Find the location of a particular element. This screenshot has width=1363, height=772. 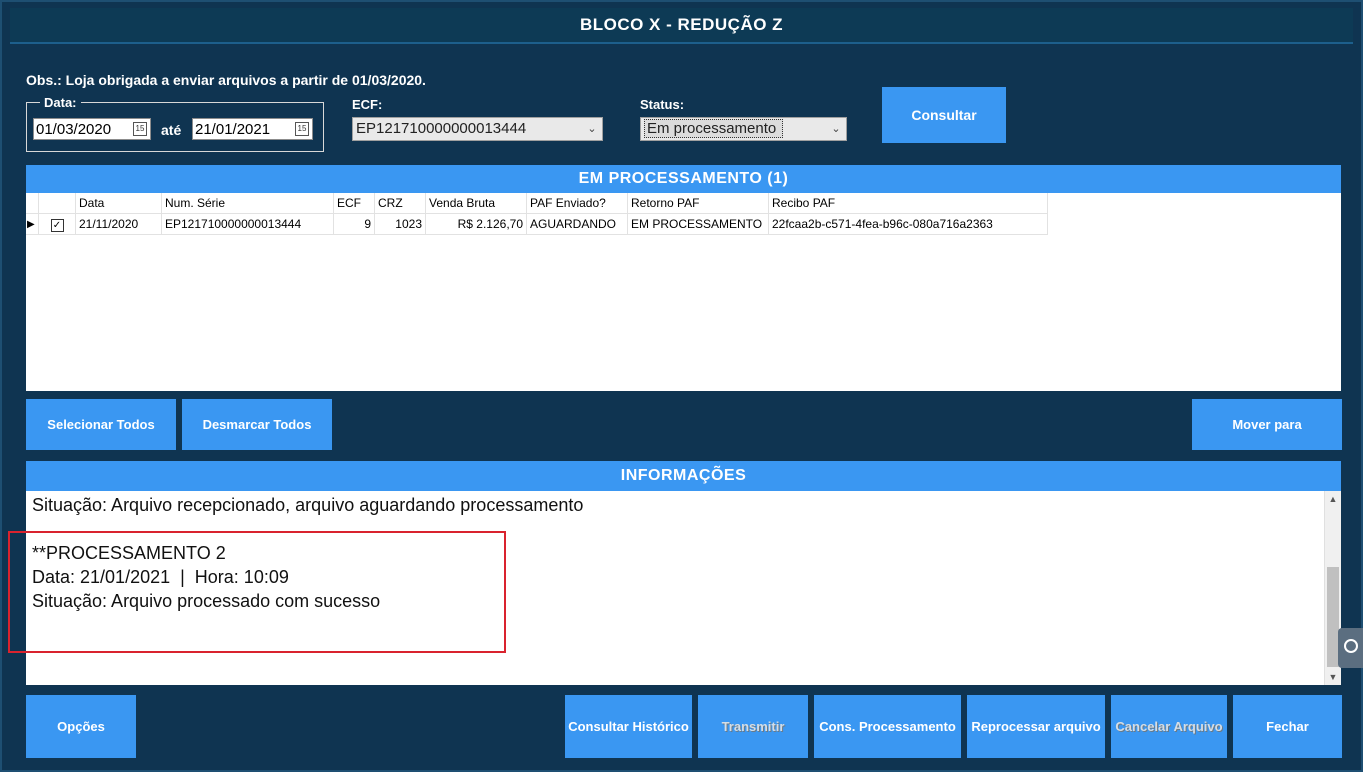

ecf-select: EP121710000000013444 ⌄ is located at coordinates (477, 129).